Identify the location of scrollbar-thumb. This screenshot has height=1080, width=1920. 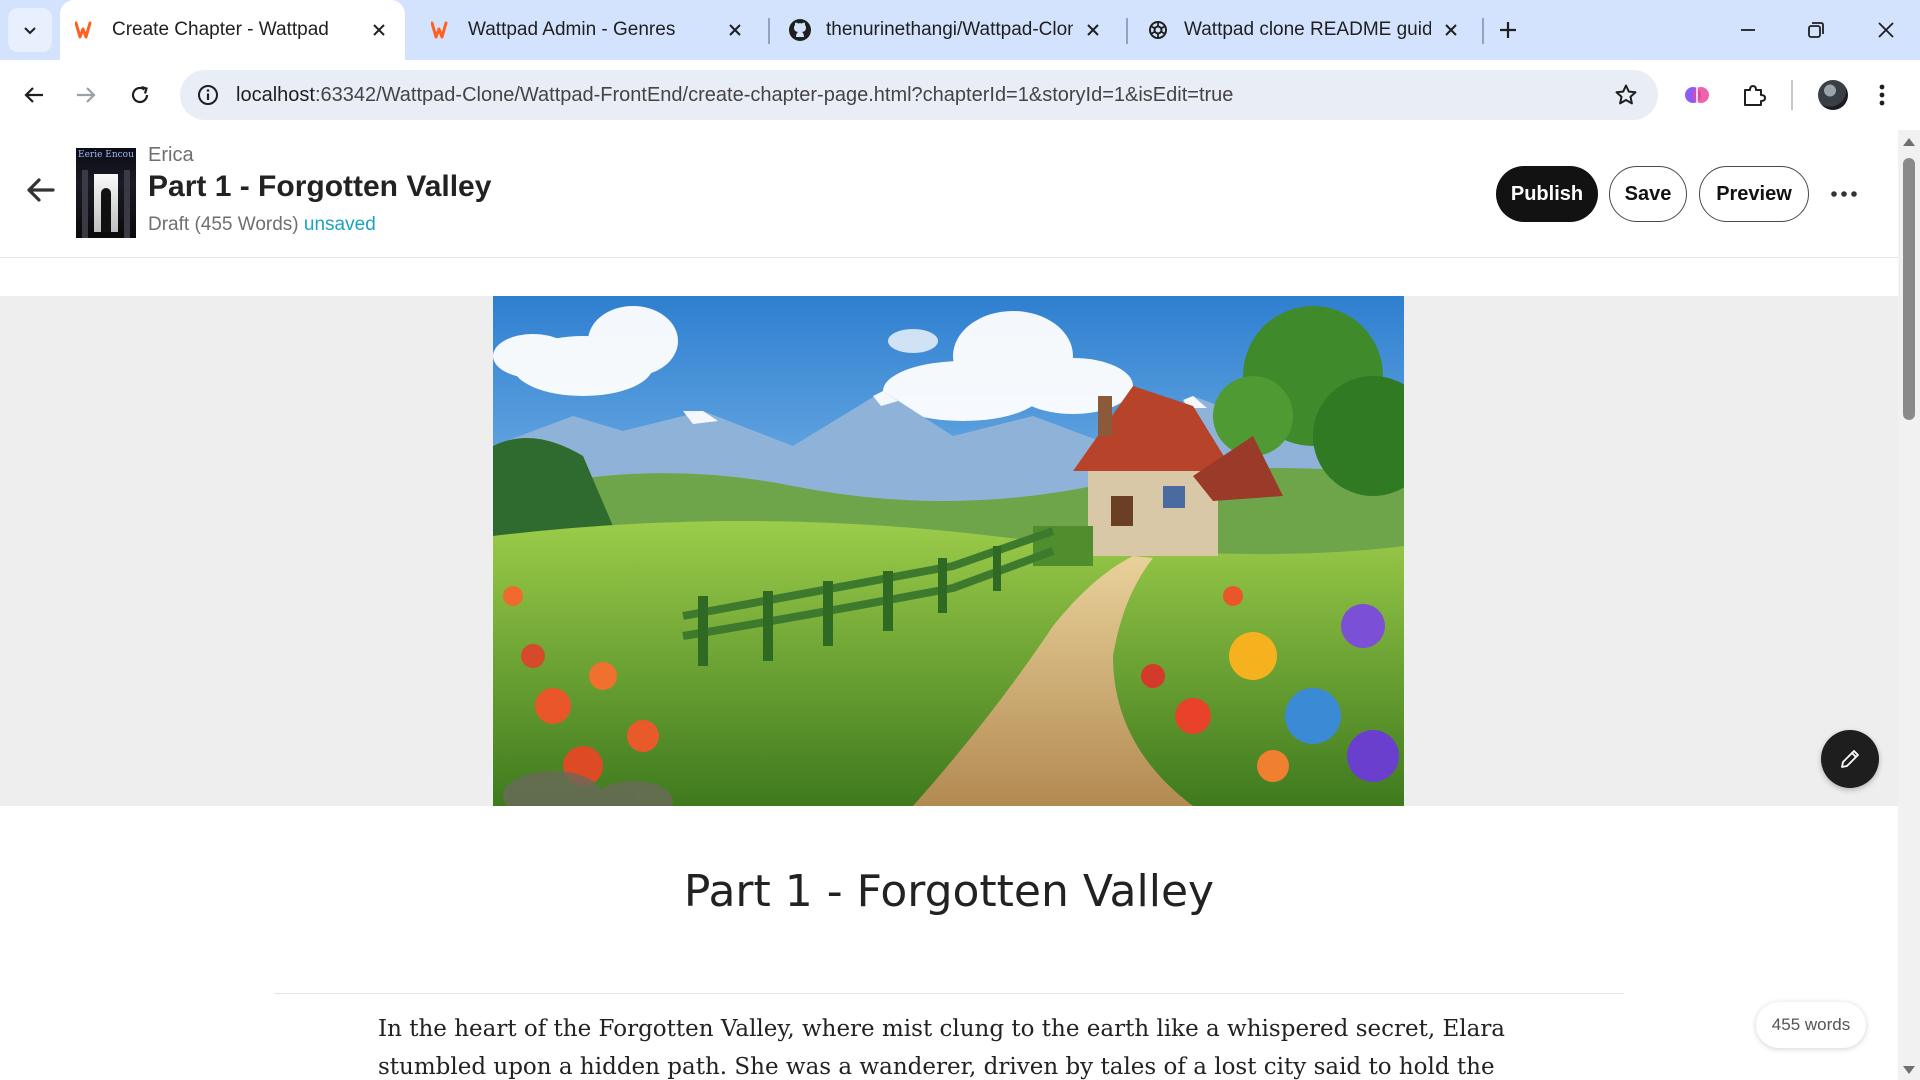
(1909, 289).